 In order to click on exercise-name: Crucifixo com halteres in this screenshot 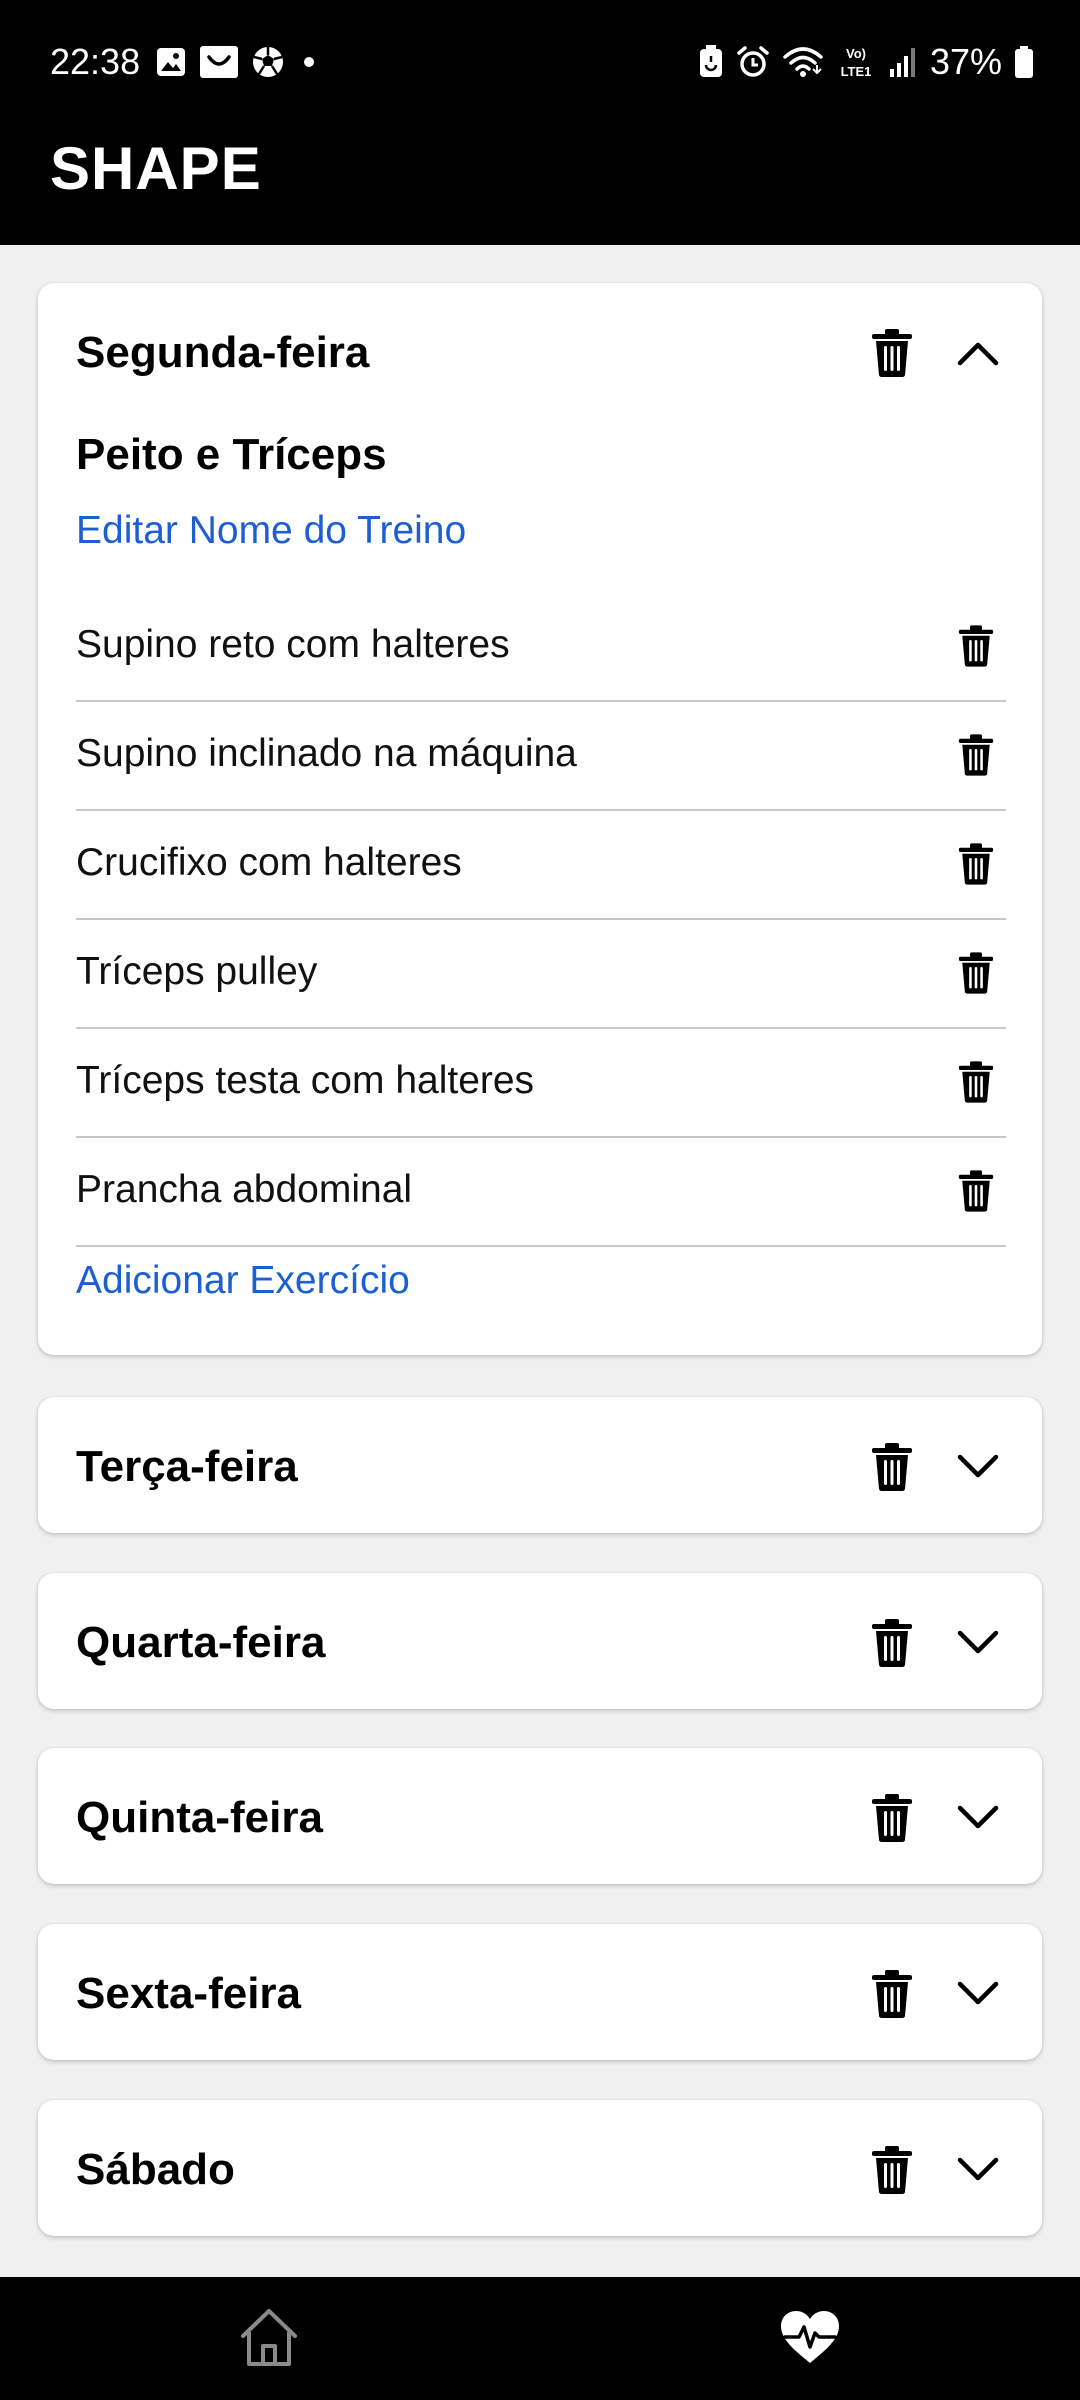, I will do `click(269, 862)`.